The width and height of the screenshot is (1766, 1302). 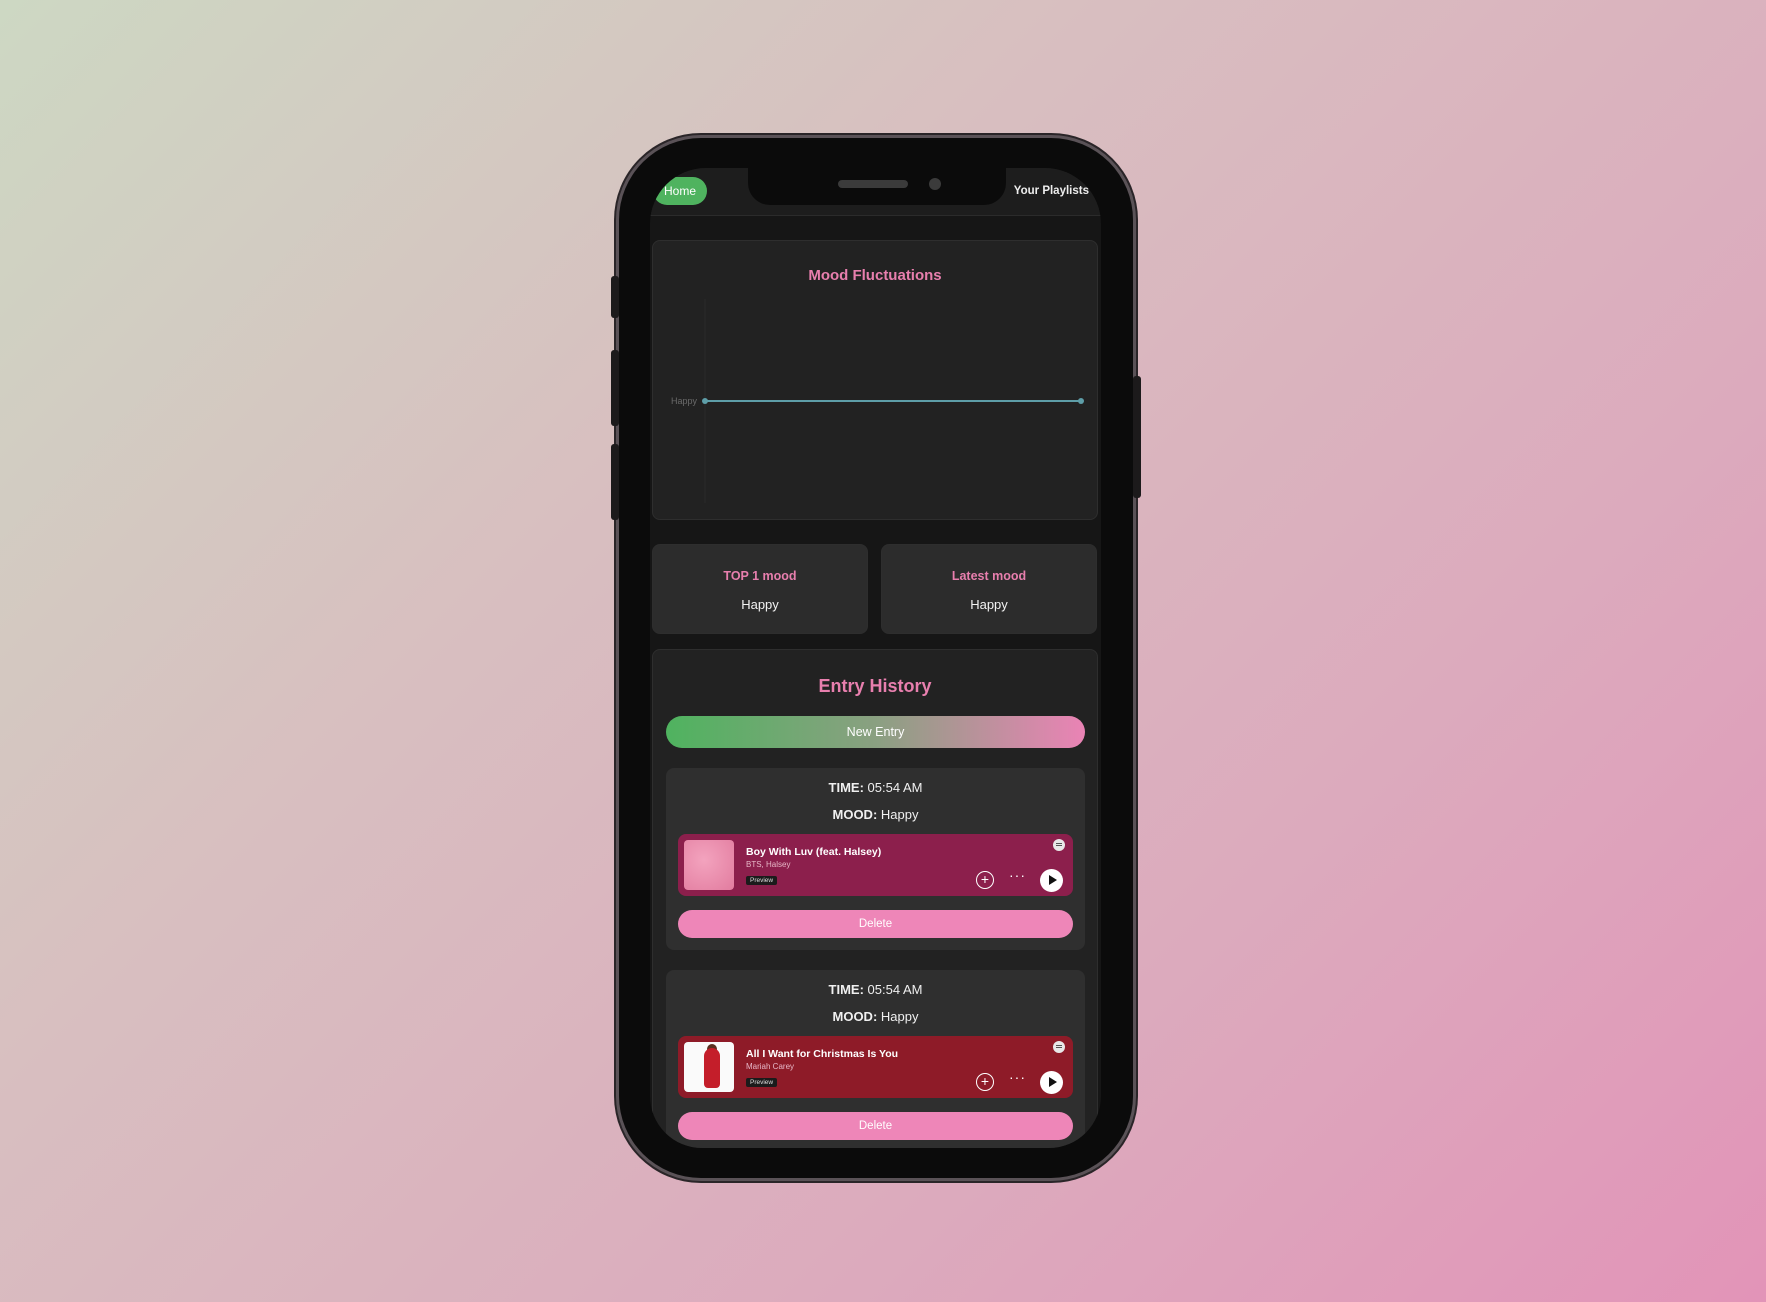 I want to click on top-mood-card: TOP 1 mood Happy, so click(x=760, y=589).